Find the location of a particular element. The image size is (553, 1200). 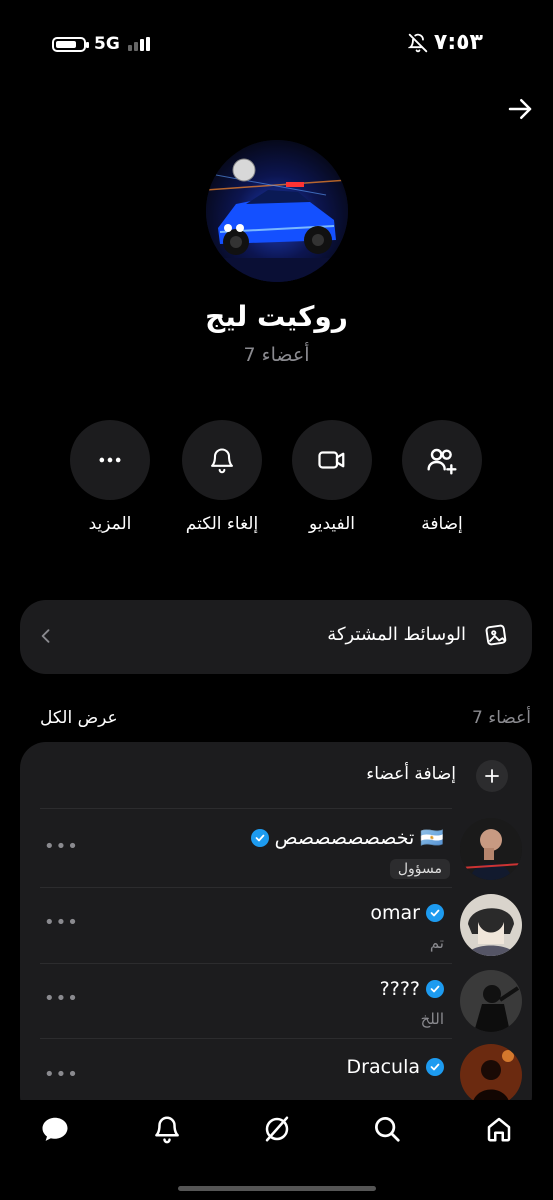

member-name-row: omar is located at coordinates (407, 913).